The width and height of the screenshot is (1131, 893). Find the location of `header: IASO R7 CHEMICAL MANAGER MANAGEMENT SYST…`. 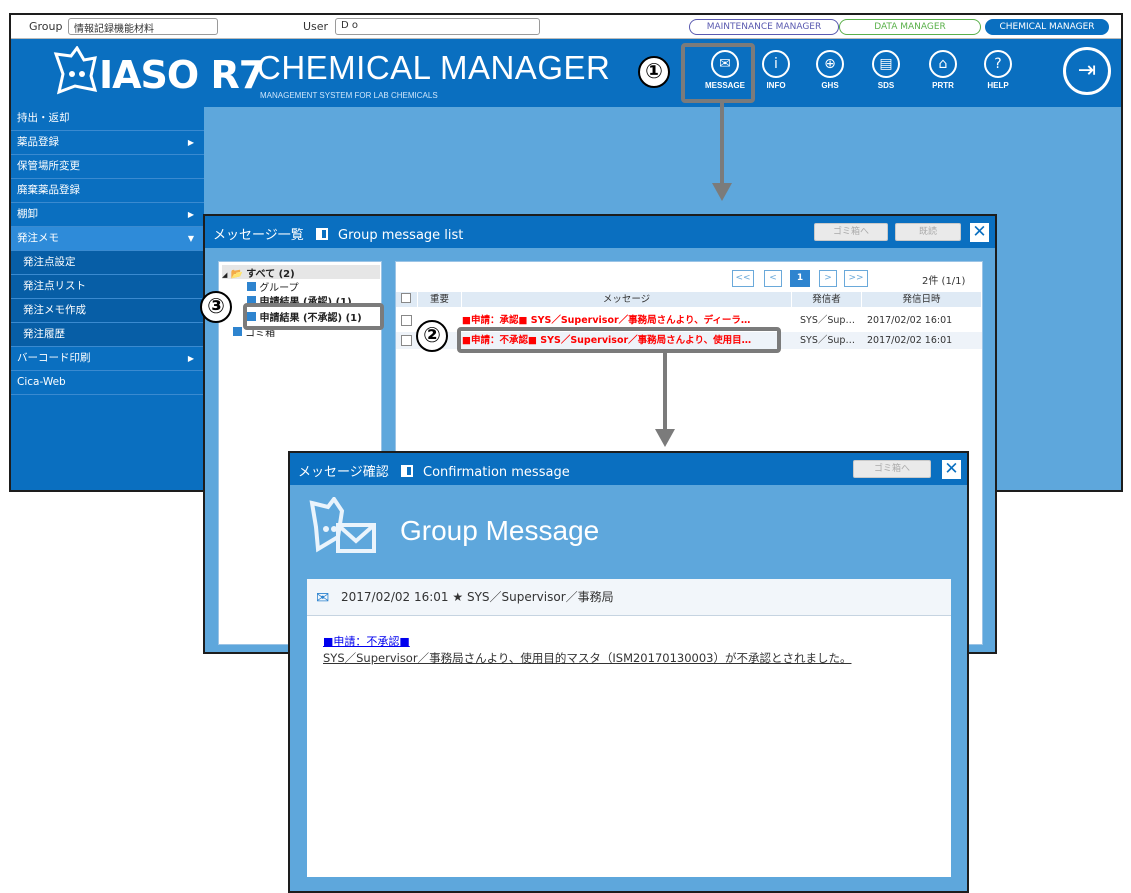

header: IASO R7 CHEMICAL MANAGER MANAGEMENT SYST… is located at coordinates (566, 73).